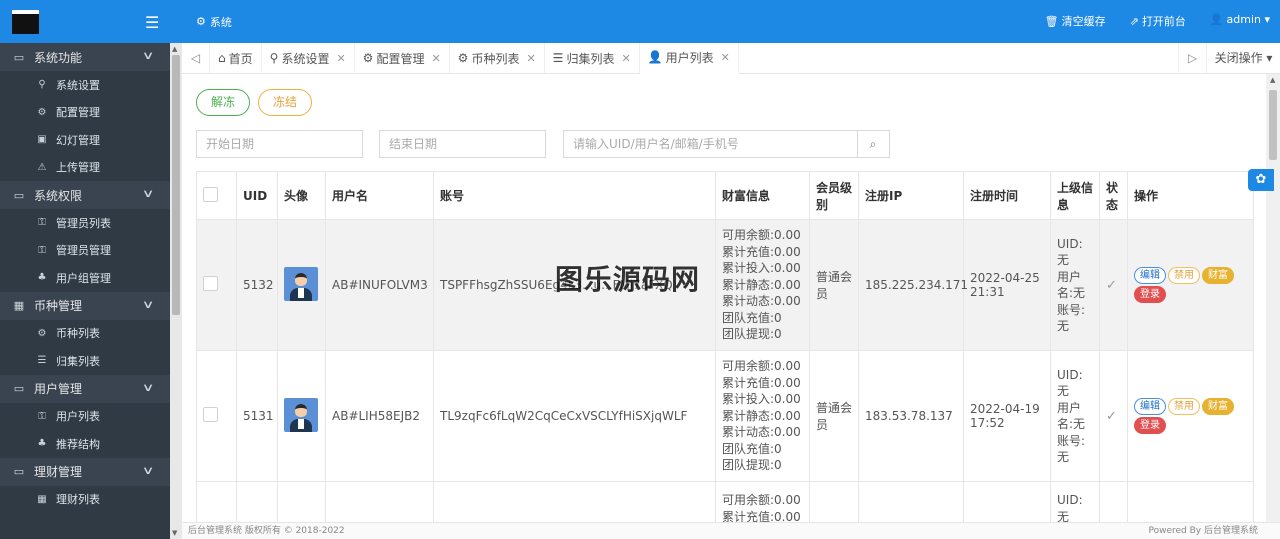 The image size is (1280, 539). Describe the element at coordinates (85, 361) in the screenshot. I see `sidebar-item: ☰ 归集列表` at that location.